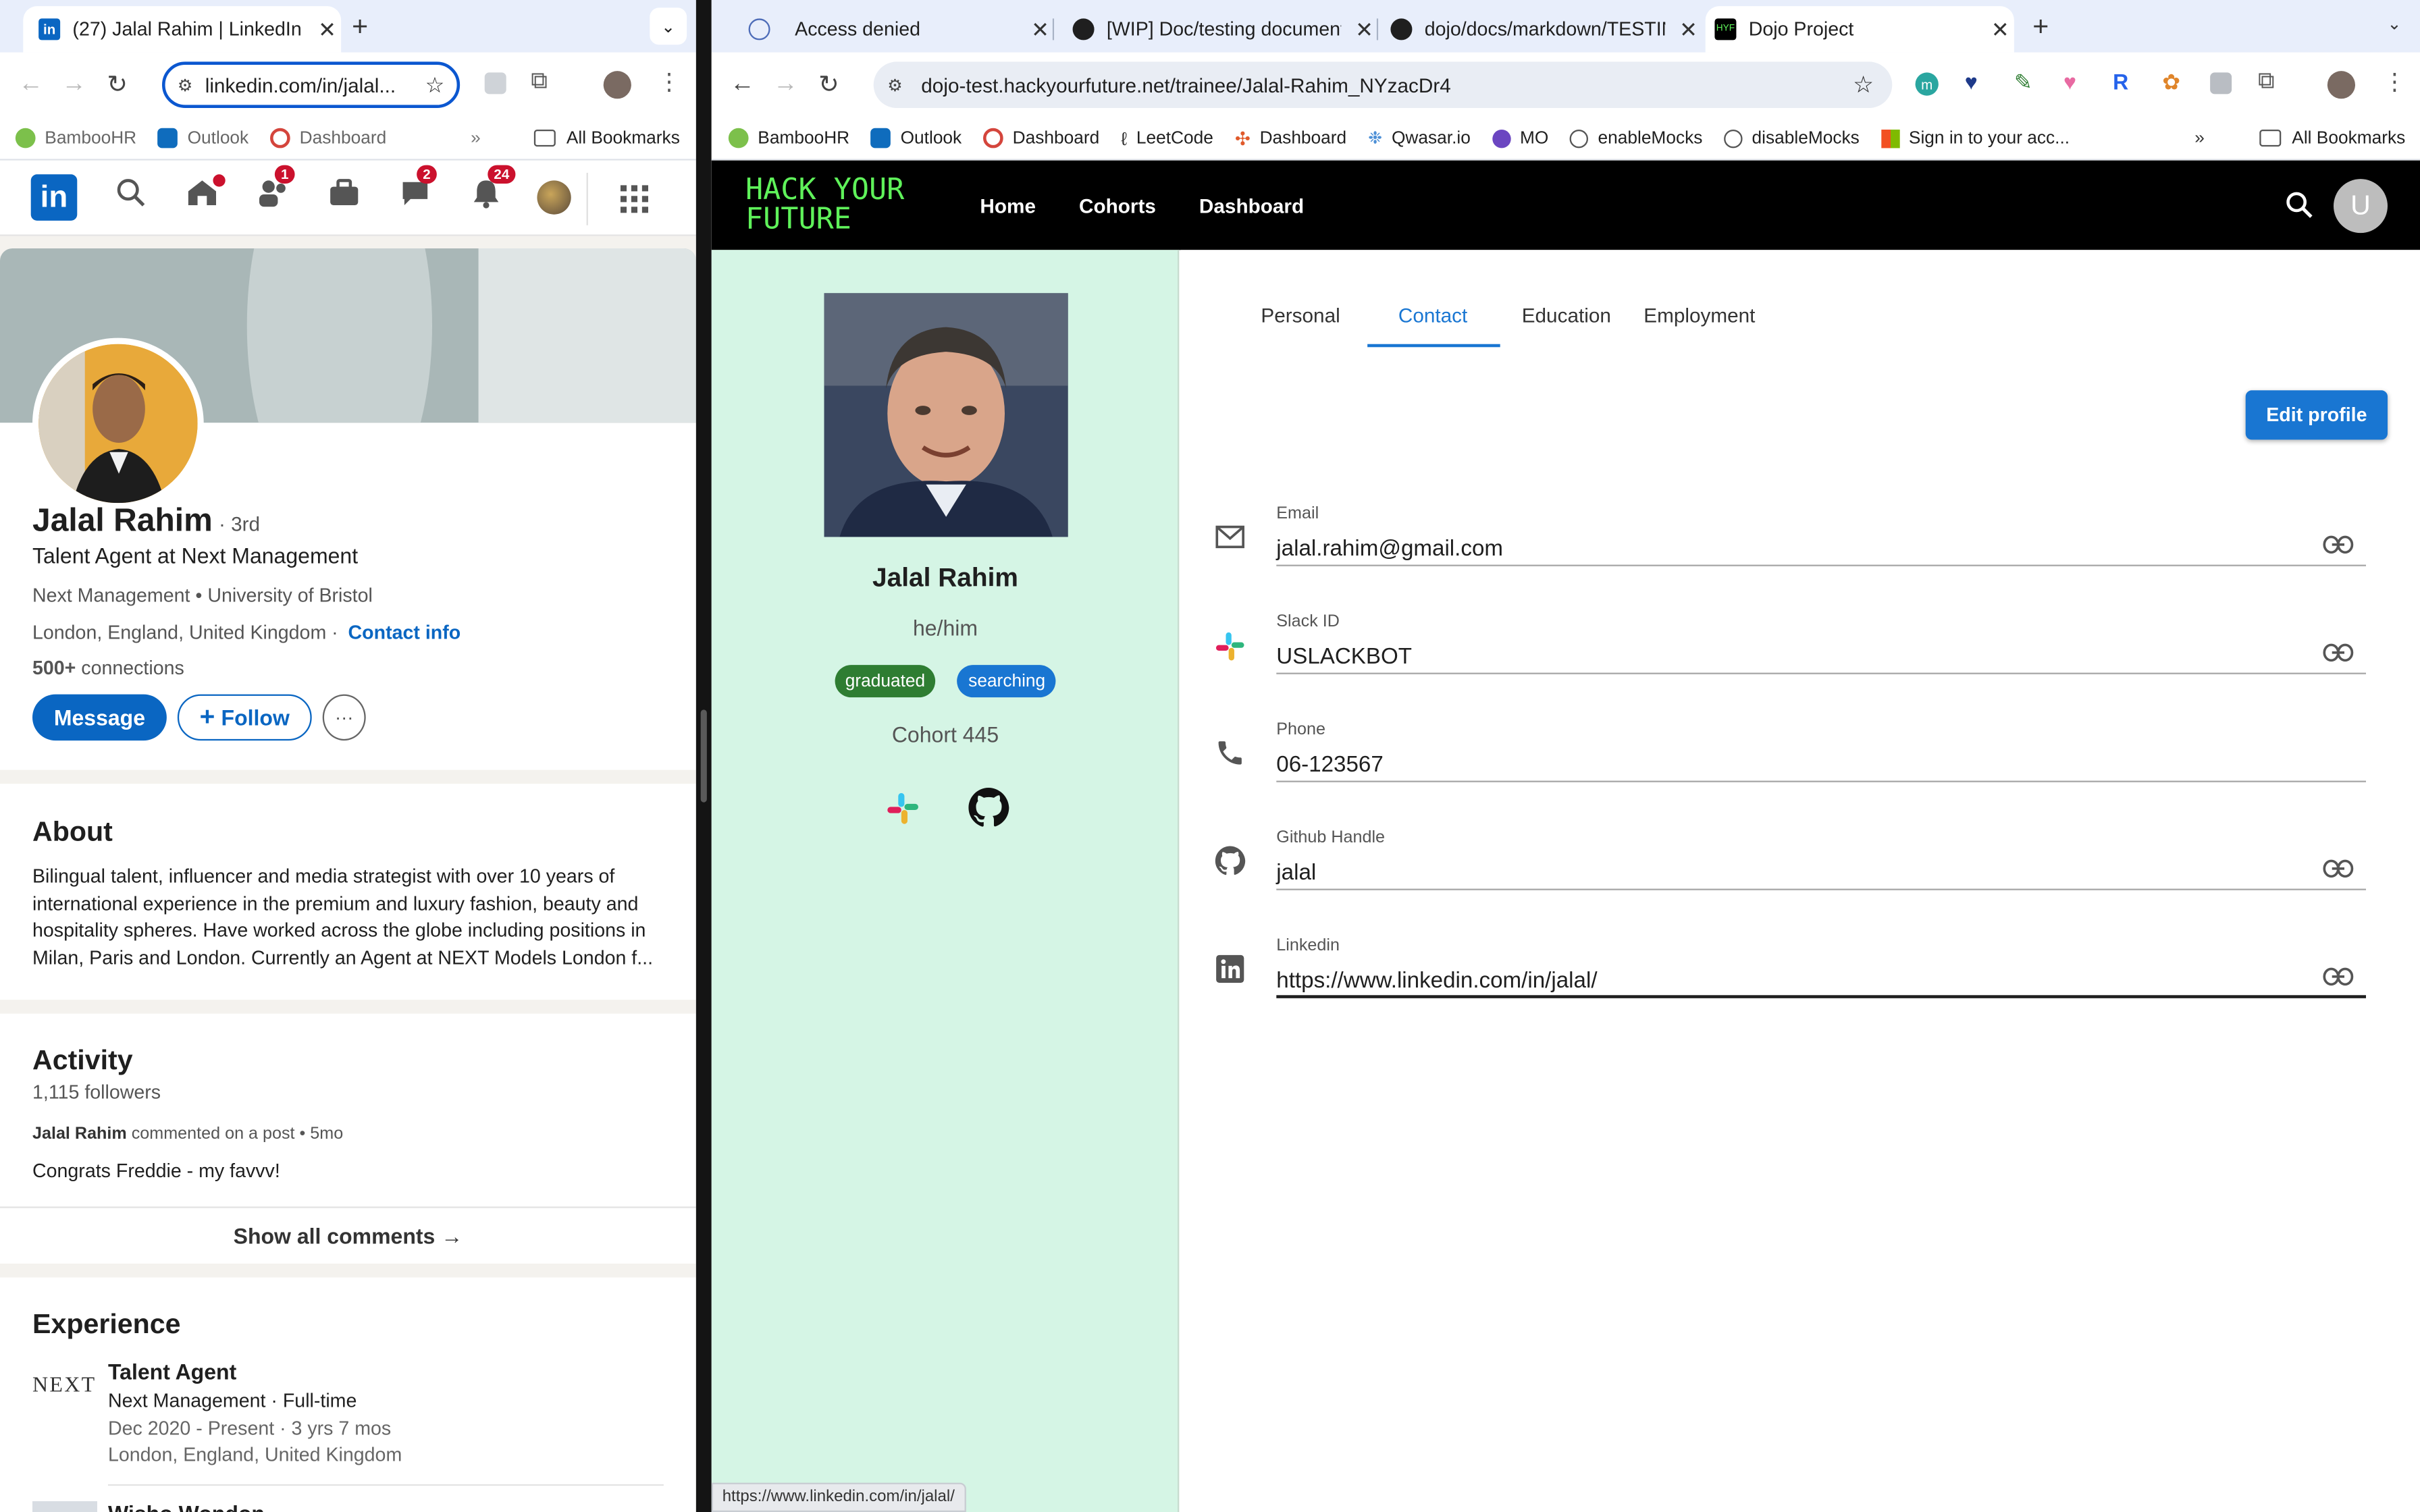 The height and width of the screenshot is (1512, 2420). I want to click on window-divider, so click(703, 756).